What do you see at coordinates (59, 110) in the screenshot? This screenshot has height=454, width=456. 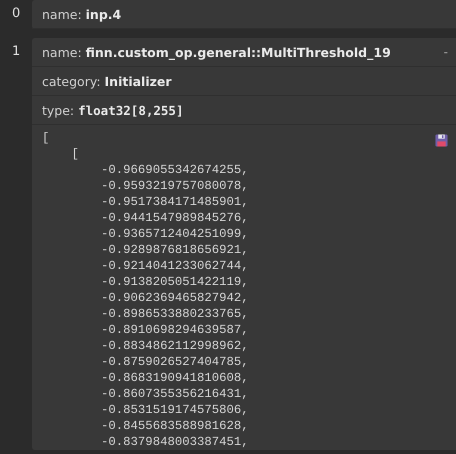 I see `field-label: type:` at bounding box center [59, 110].